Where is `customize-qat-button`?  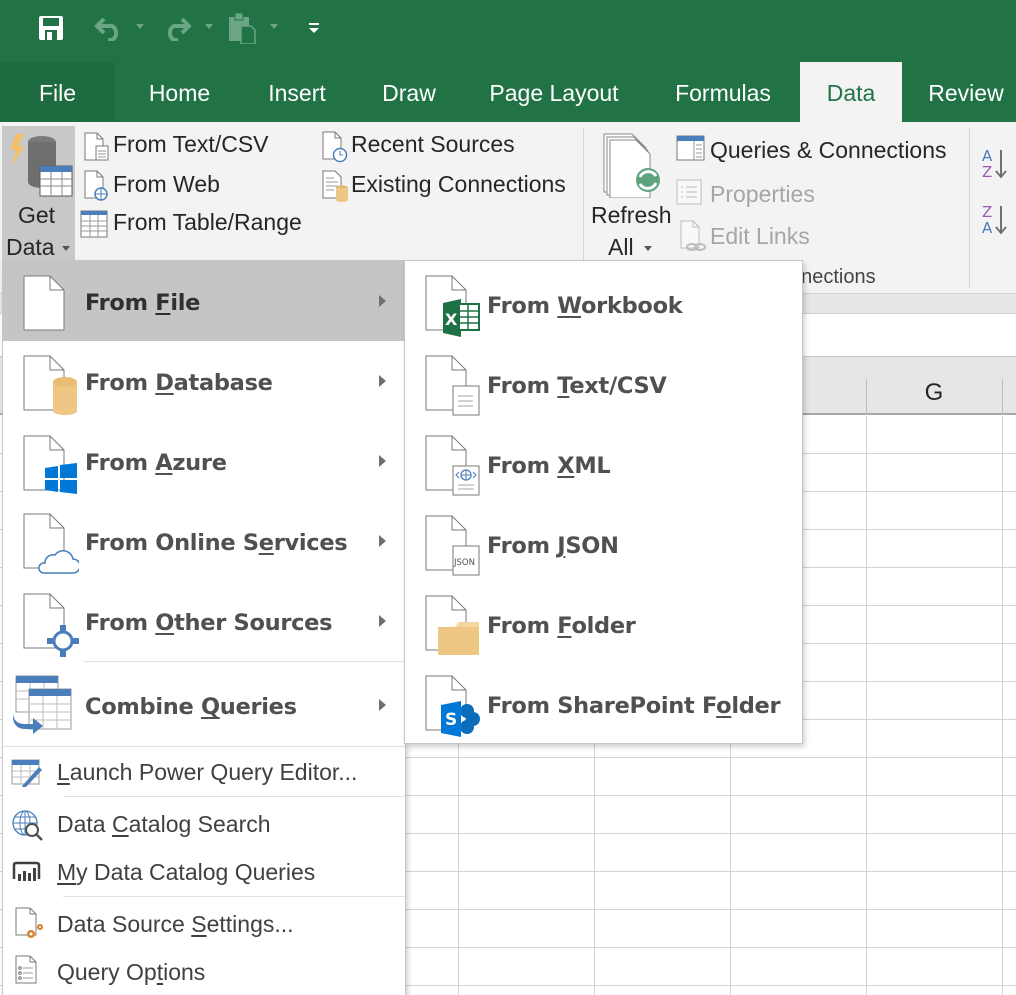 customize-qat-button is located at coordinates (314, 28).